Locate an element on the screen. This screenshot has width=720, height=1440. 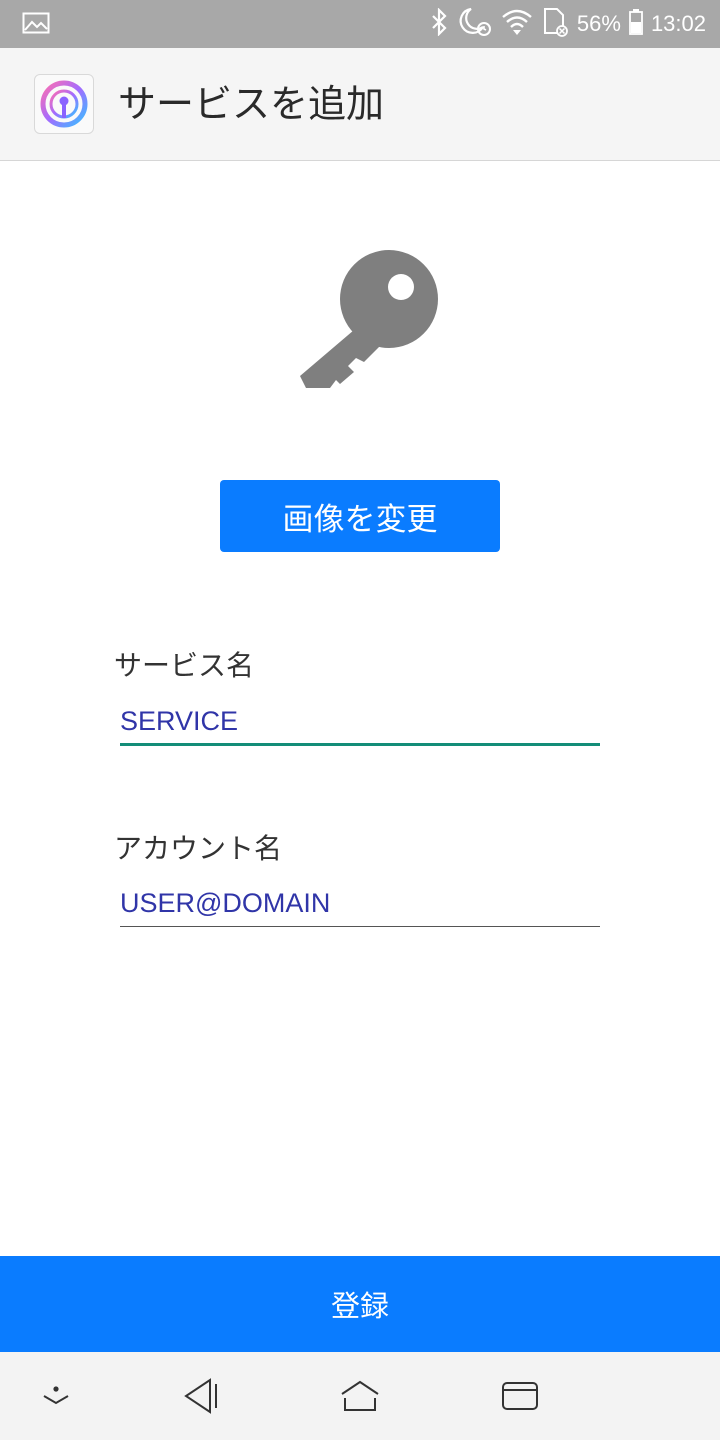
app-logo-icon is located at coordinates (64, 104).